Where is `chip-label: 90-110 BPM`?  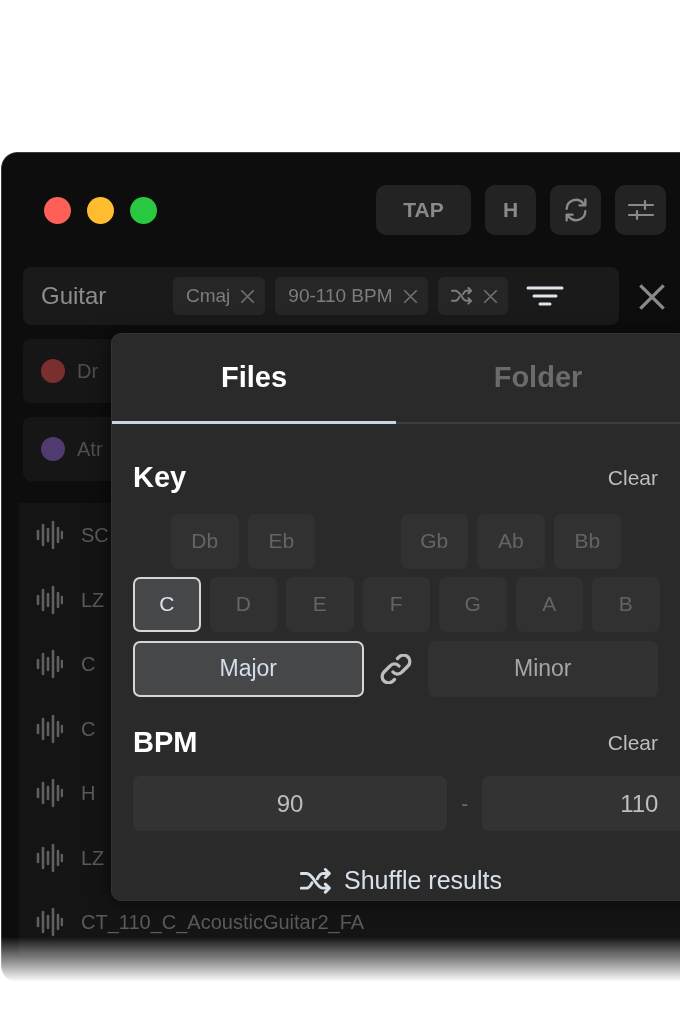 chip-label: 90-110 BPM is located at coordinates (340, 295).